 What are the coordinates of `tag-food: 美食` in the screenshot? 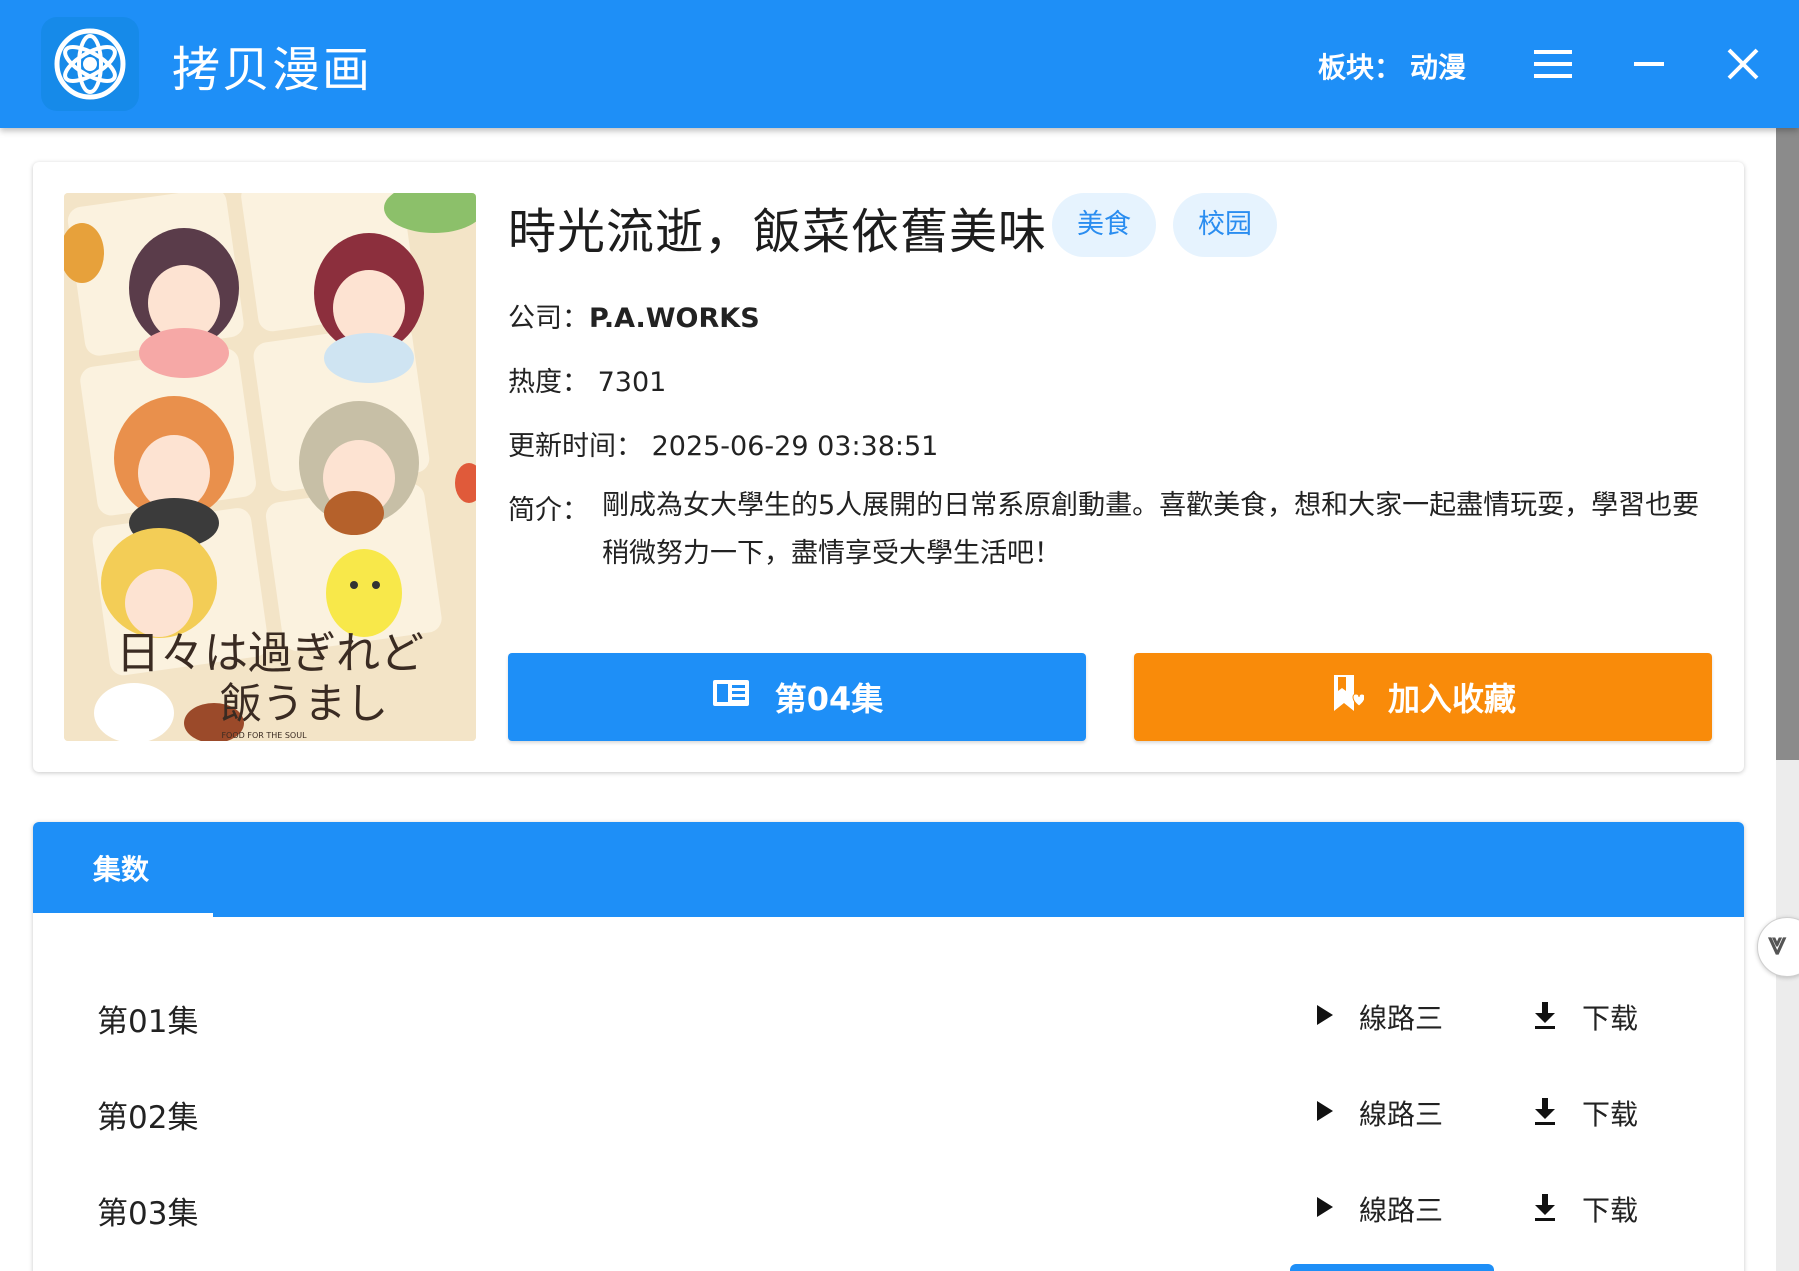 It's located at (1104, 225).